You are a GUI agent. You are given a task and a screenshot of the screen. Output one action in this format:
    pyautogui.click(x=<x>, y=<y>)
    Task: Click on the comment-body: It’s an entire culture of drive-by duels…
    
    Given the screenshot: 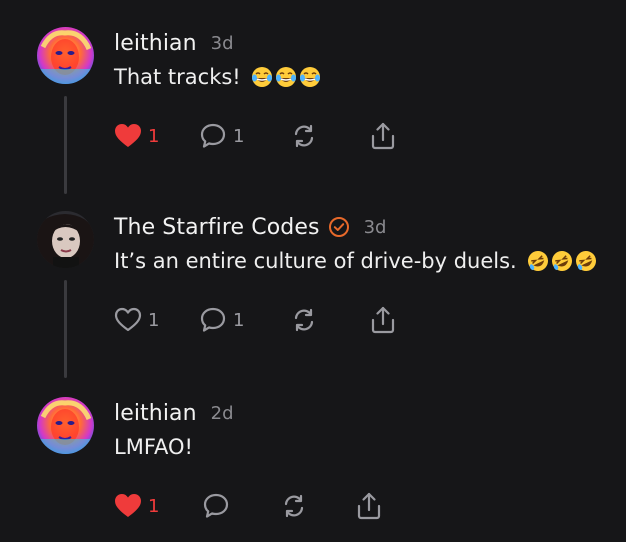 What is the action you would take?
    pyautogui.click(x=355, y=261)
    